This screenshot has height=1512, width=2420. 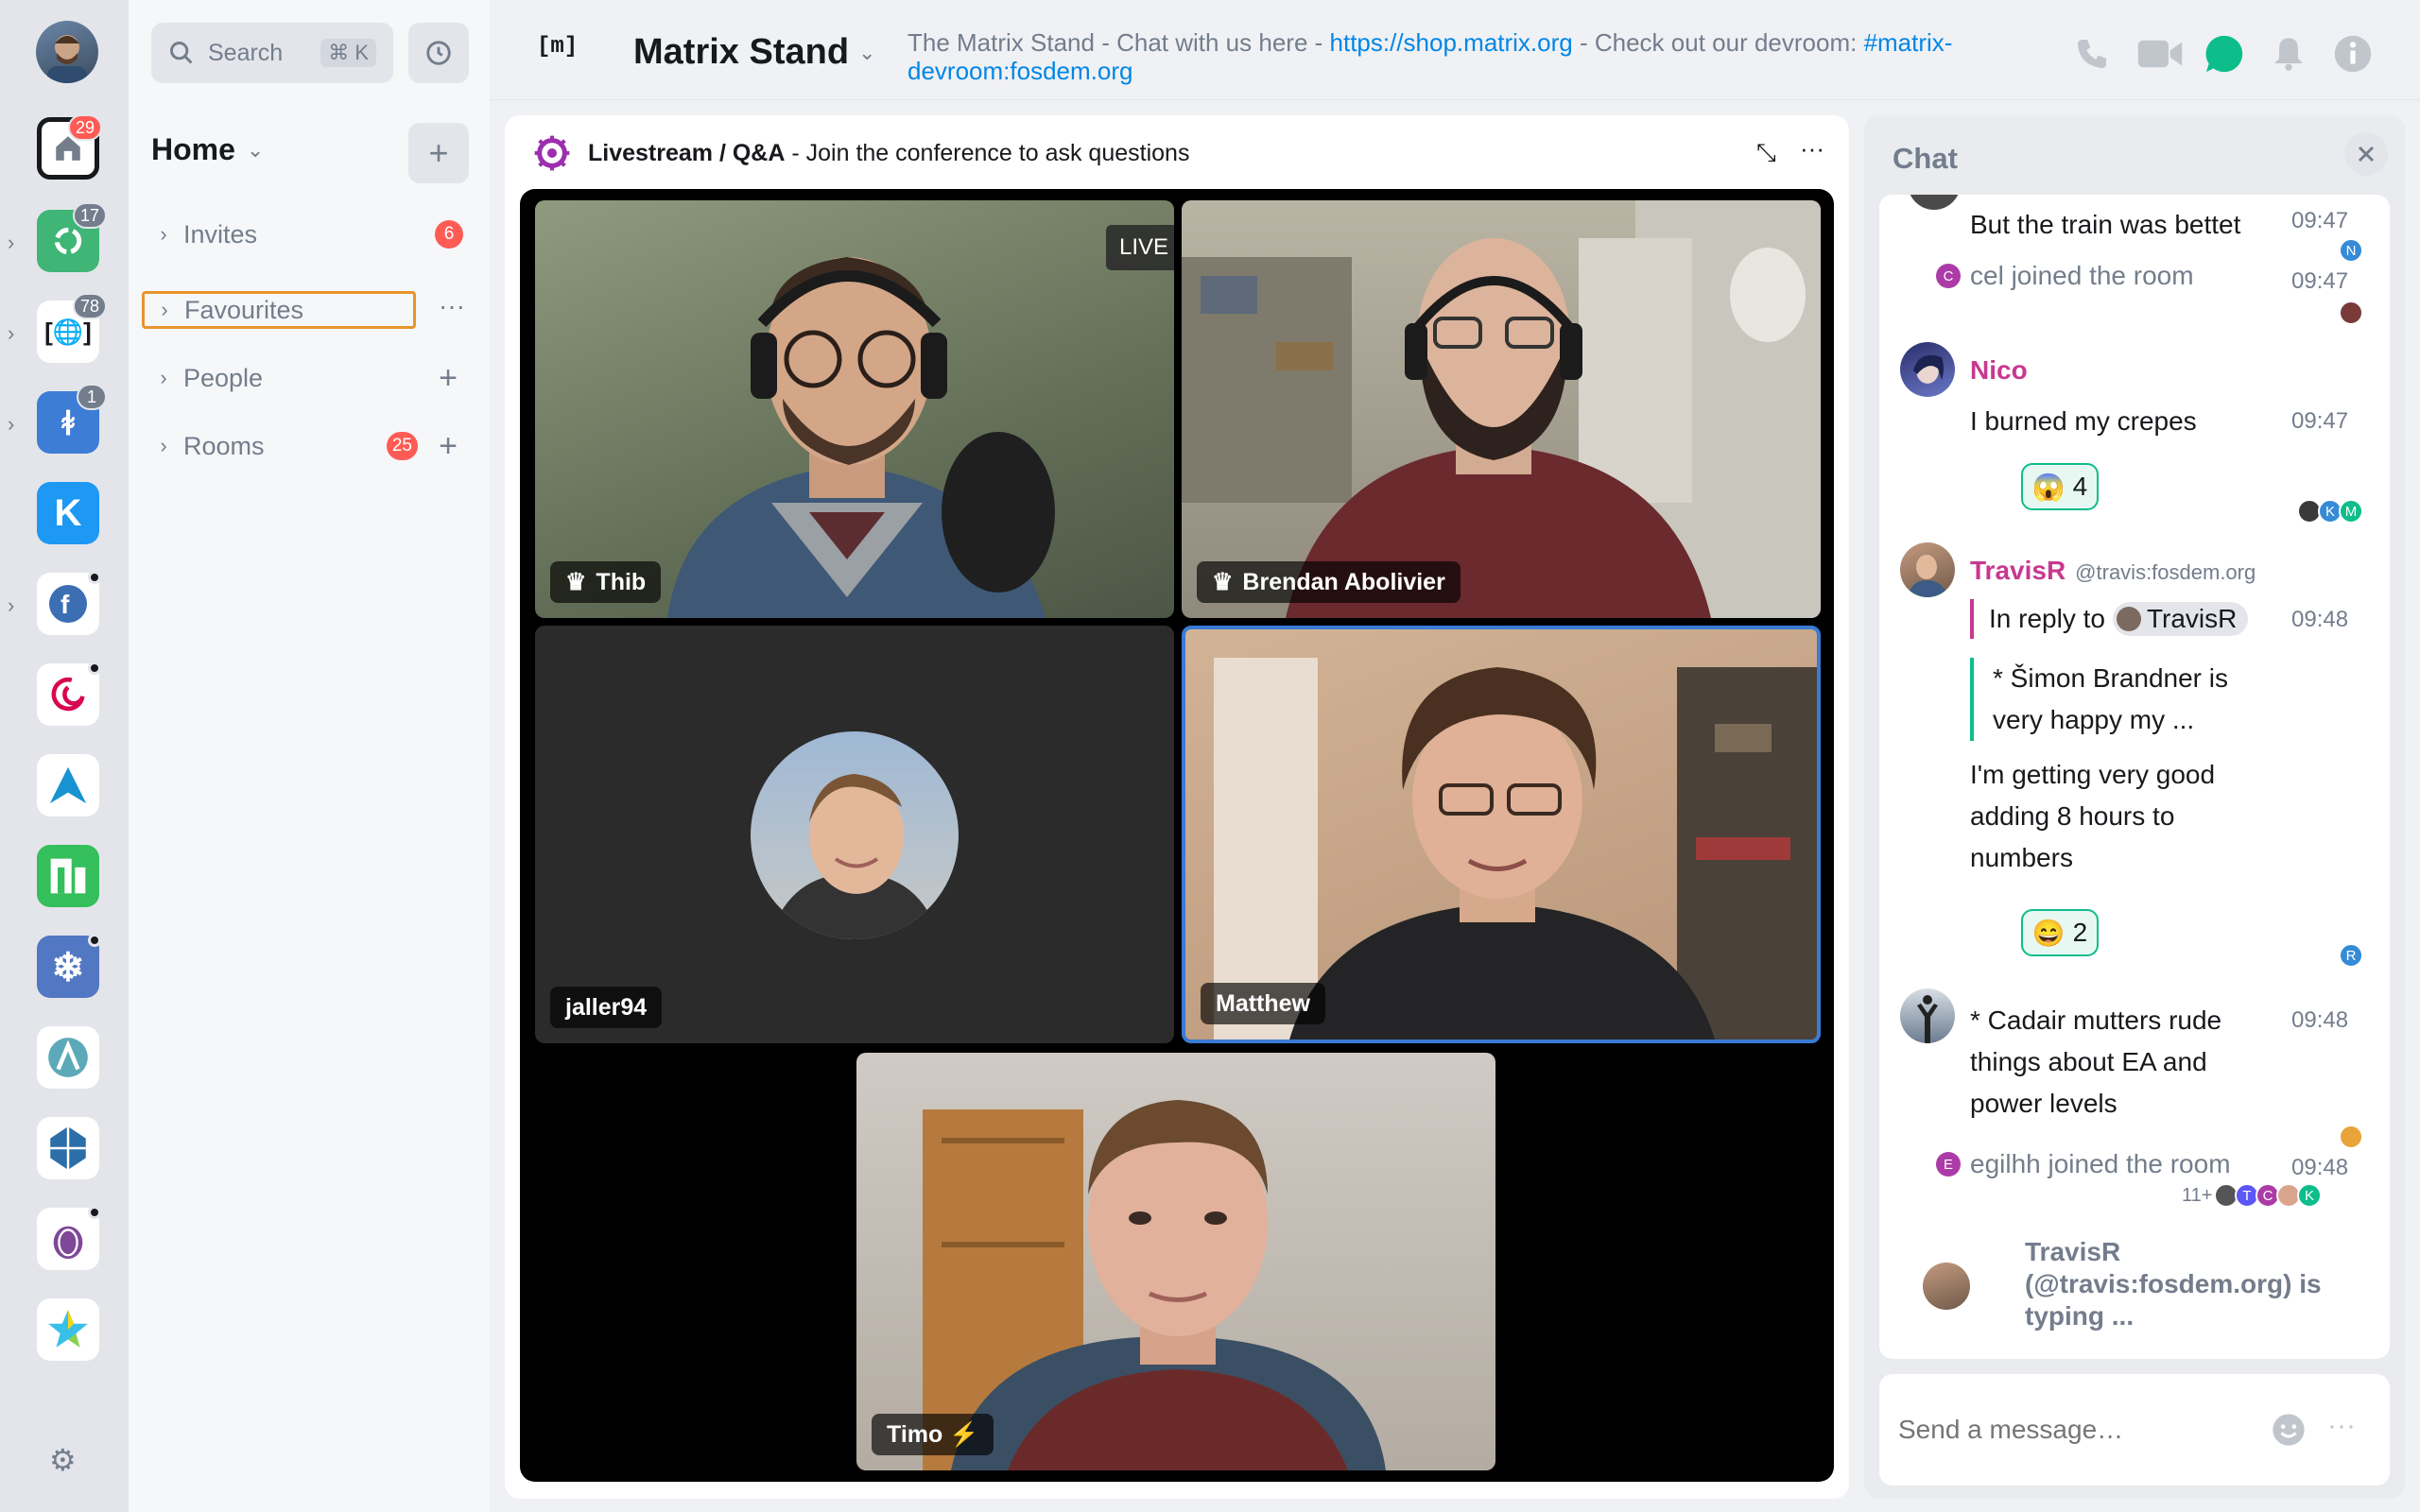 I want to click on reaction-pill: 😄 2, so click(x=2060, y=932).